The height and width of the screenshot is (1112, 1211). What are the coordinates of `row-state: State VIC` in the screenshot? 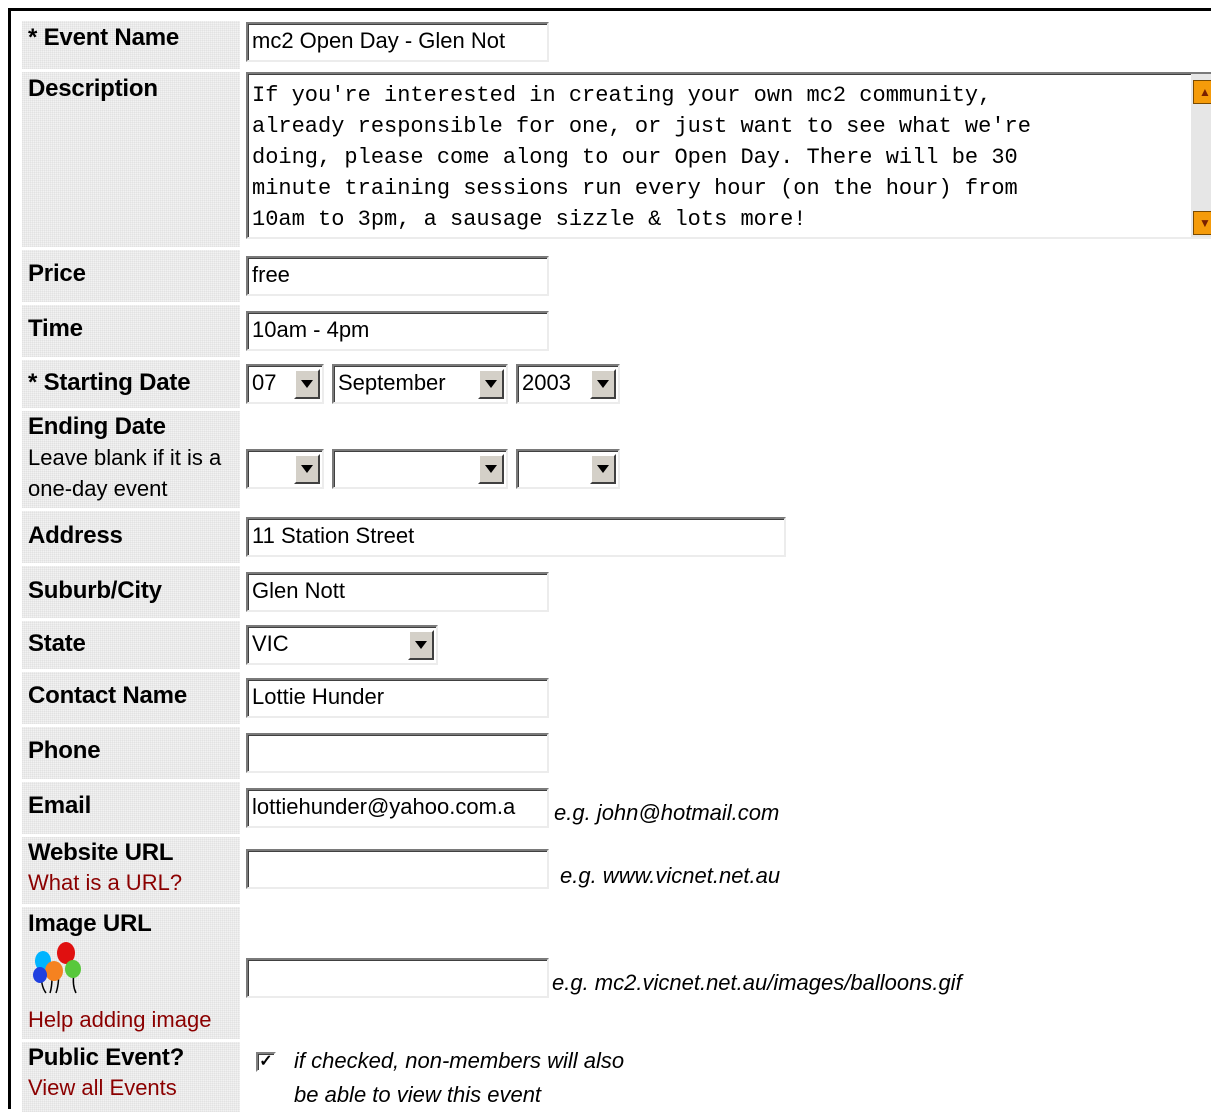 It's located at (616, 645).